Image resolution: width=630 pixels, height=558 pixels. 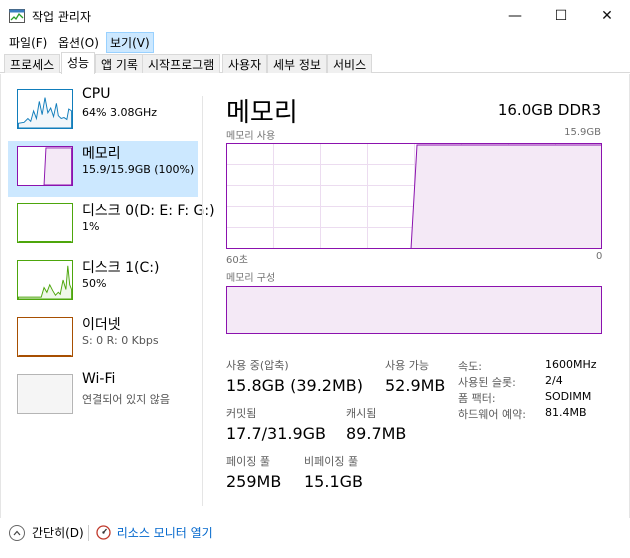 What do you see at coordinates (130, 42) in the screenshot?
I see `menu-view: 보기(V)` at bounding box center [130, 42].